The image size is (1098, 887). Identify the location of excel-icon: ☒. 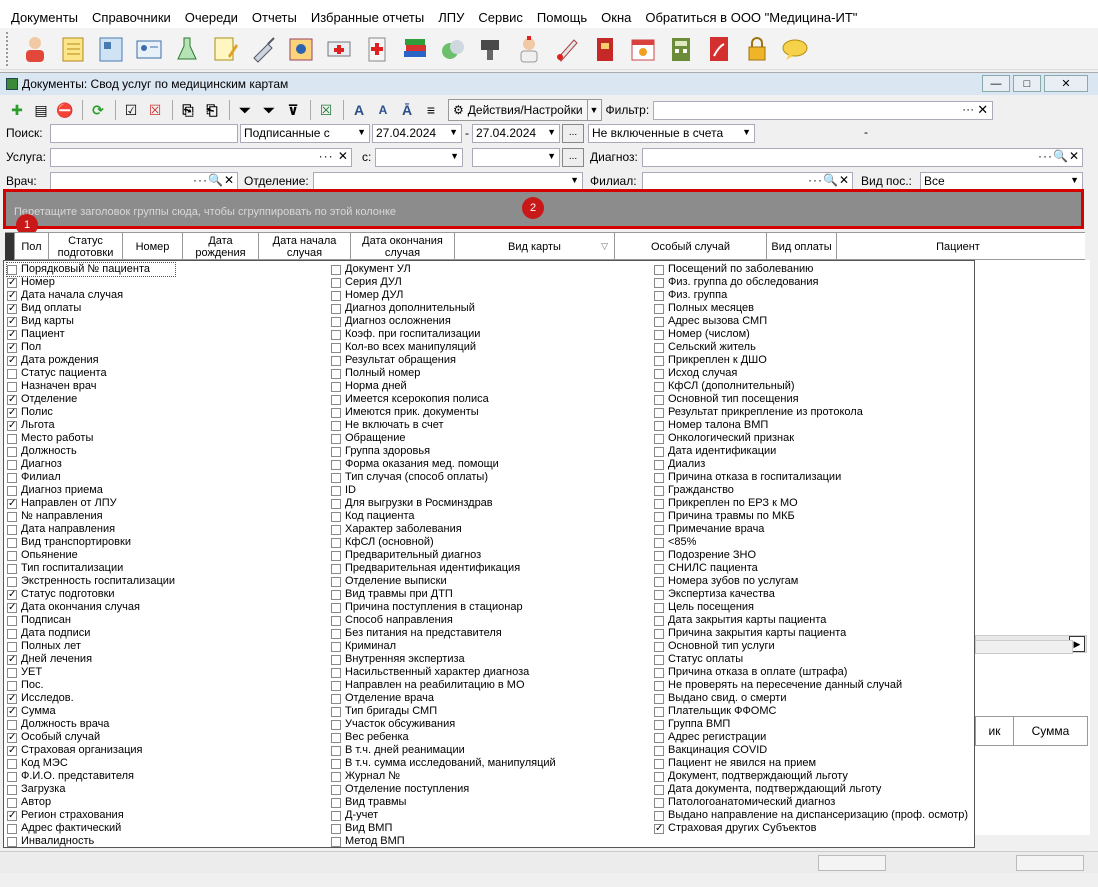
(326, 110).